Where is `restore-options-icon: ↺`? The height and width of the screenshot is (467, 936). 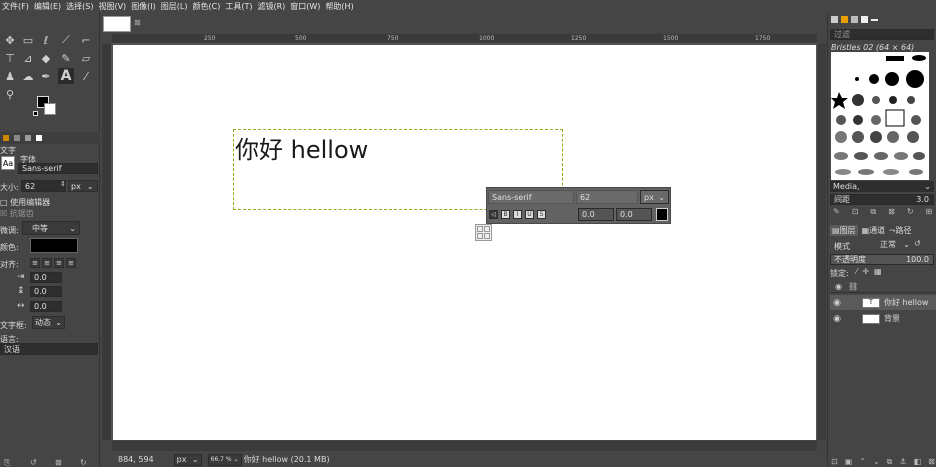
restore-options-icon: ↺ is located at coordinates (33, 462).